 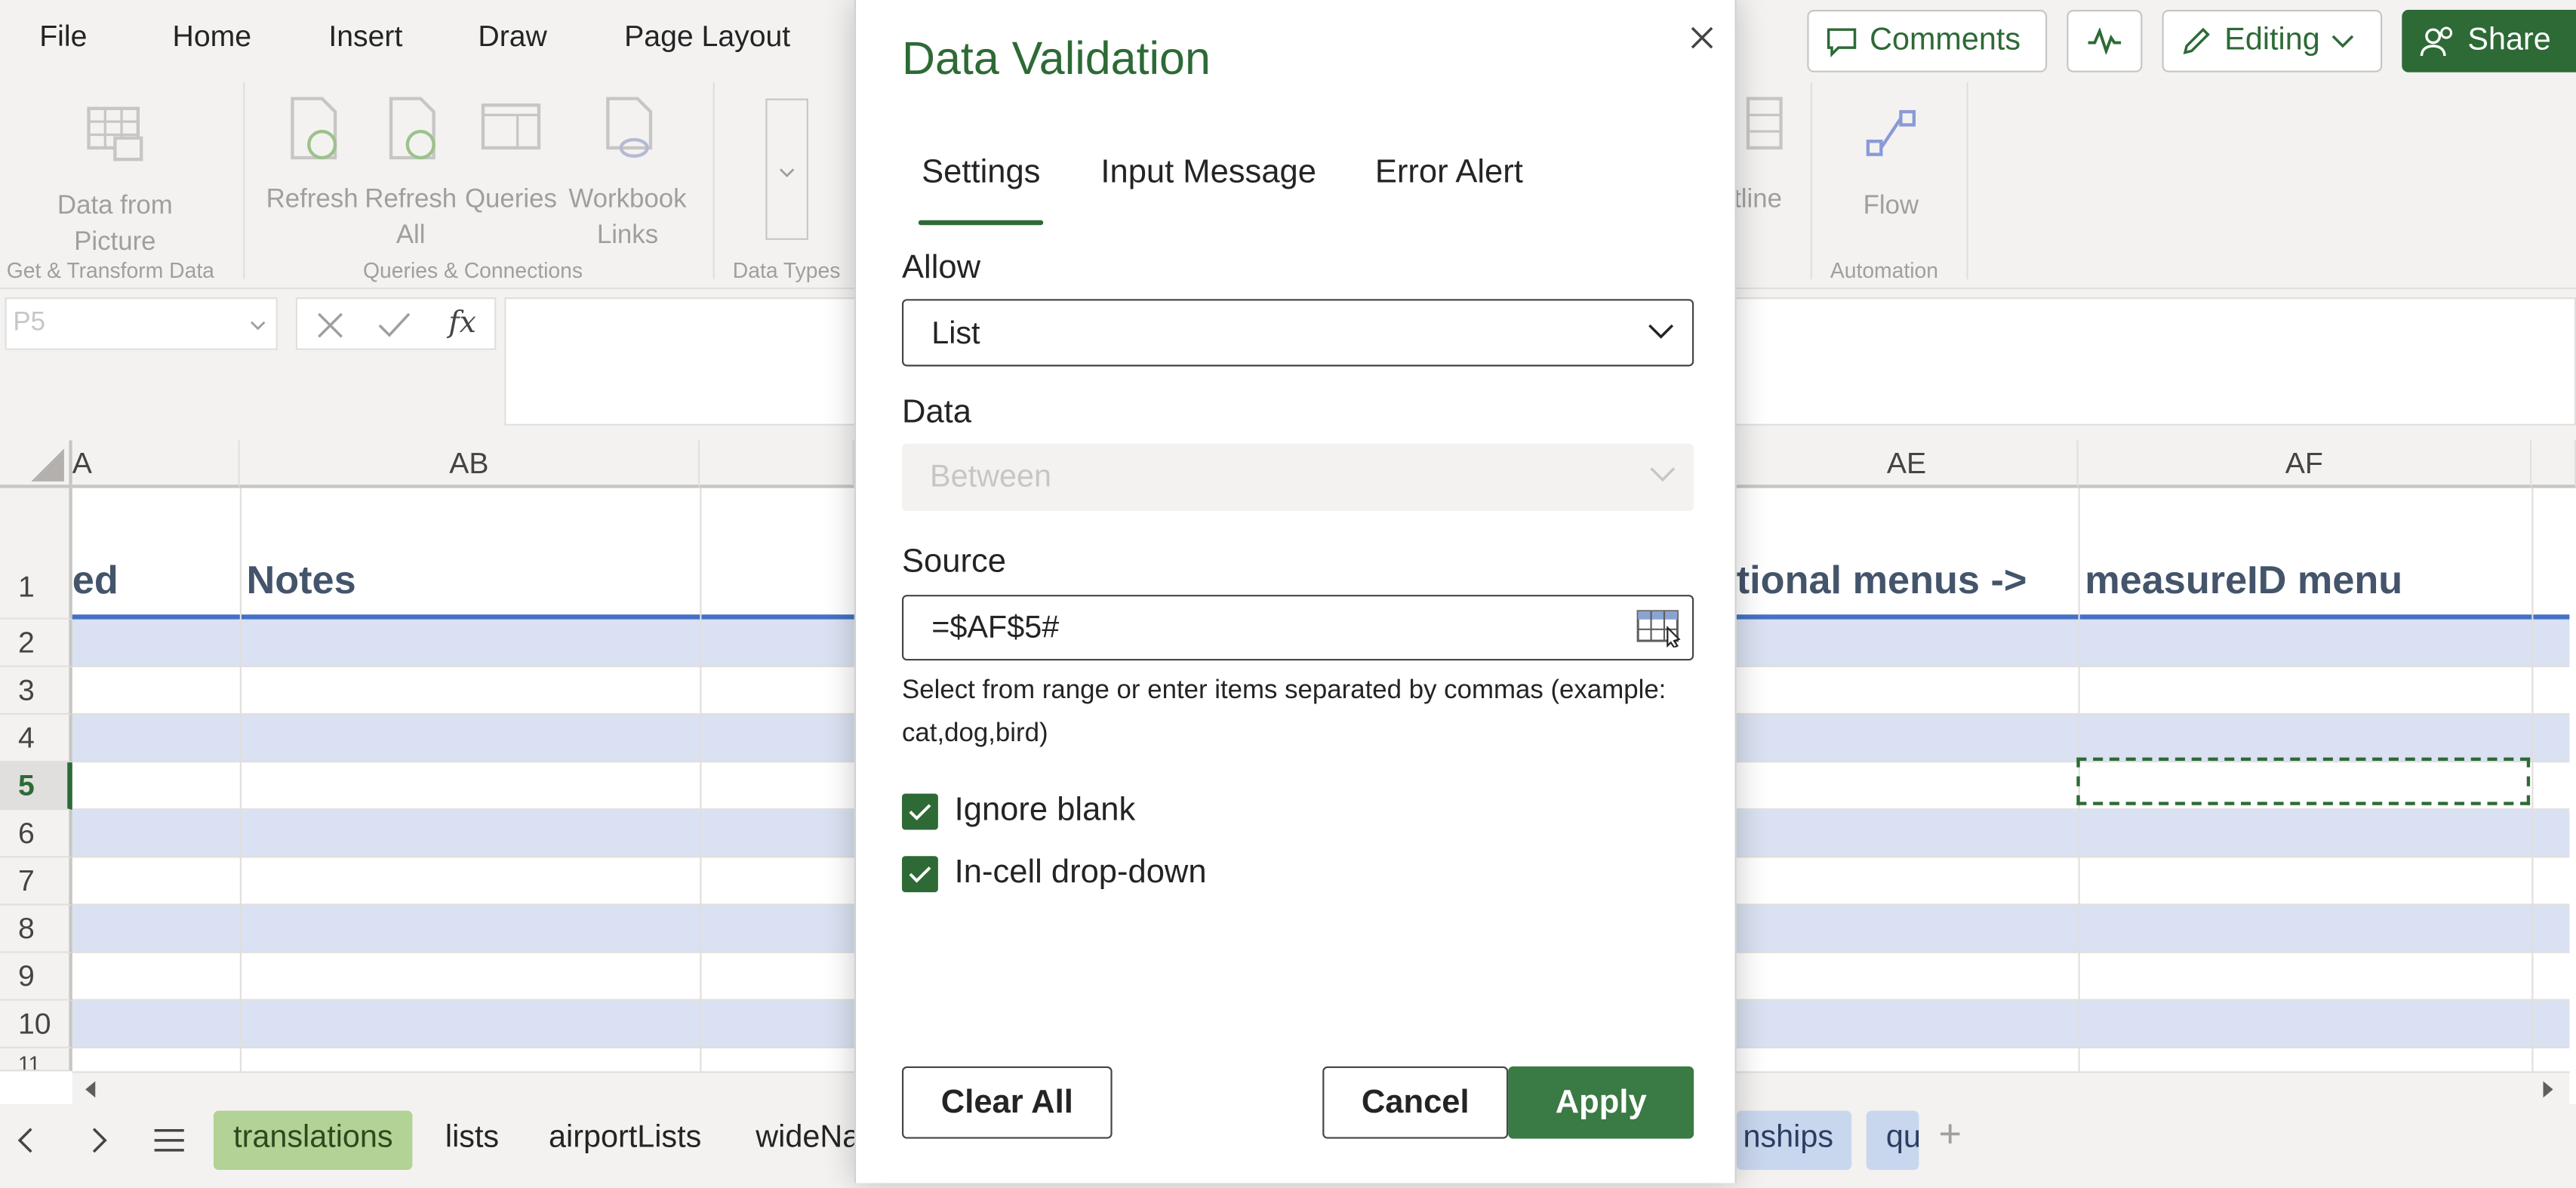 I want to click on clear-all-button: Clear All, so click(x=1007, y=1102).